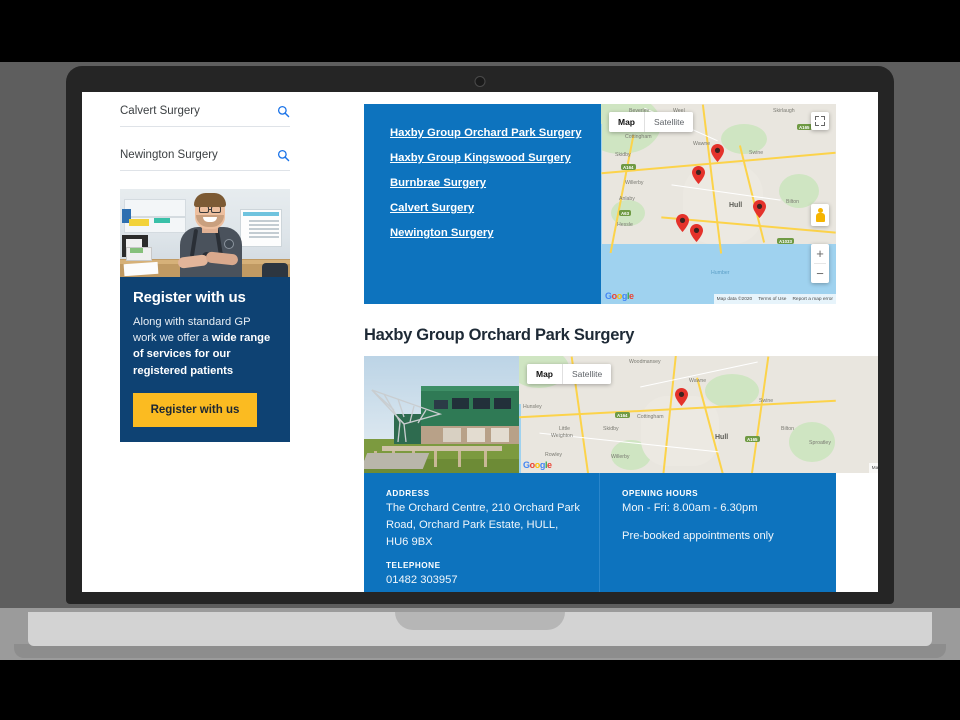 This screenshot has height=720, width=960. Describe the element at coordinates (820, 253) in the screenshot. I see `zoom-in-button: +` at that location.